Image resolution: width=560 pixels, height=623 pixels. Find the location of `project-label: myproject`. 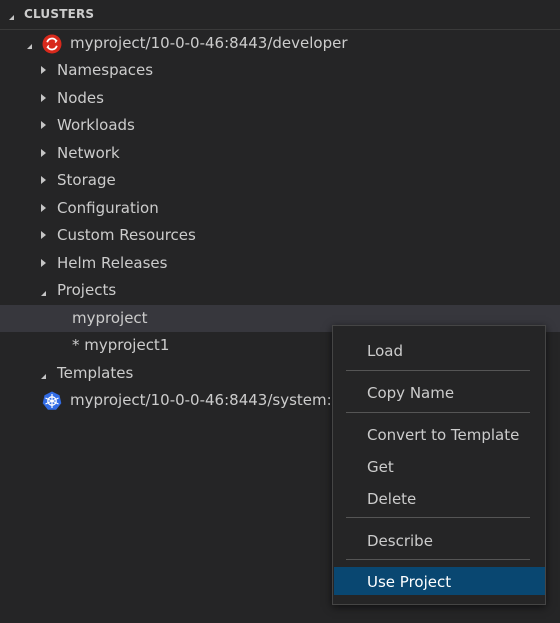

project-label: myproject is located at coordinates (110, 318).